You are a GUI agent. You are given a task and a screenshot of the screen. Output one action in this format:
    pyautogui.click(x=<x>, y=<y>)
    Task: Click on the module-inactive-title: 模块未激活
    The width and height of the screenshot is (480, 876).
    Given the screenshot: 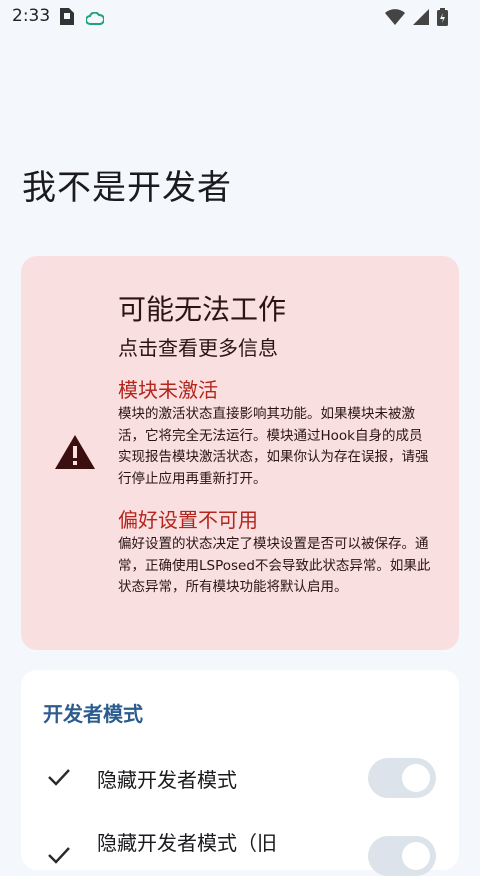 What is the action you would take?
    pyautogui.click(x=168, y=390)
    